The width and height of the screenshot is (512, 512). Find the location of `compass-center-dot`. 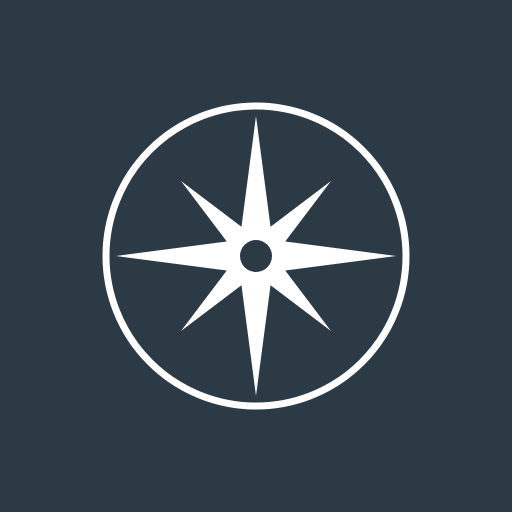

compass-center-dot is located at coordinates (256, 256).